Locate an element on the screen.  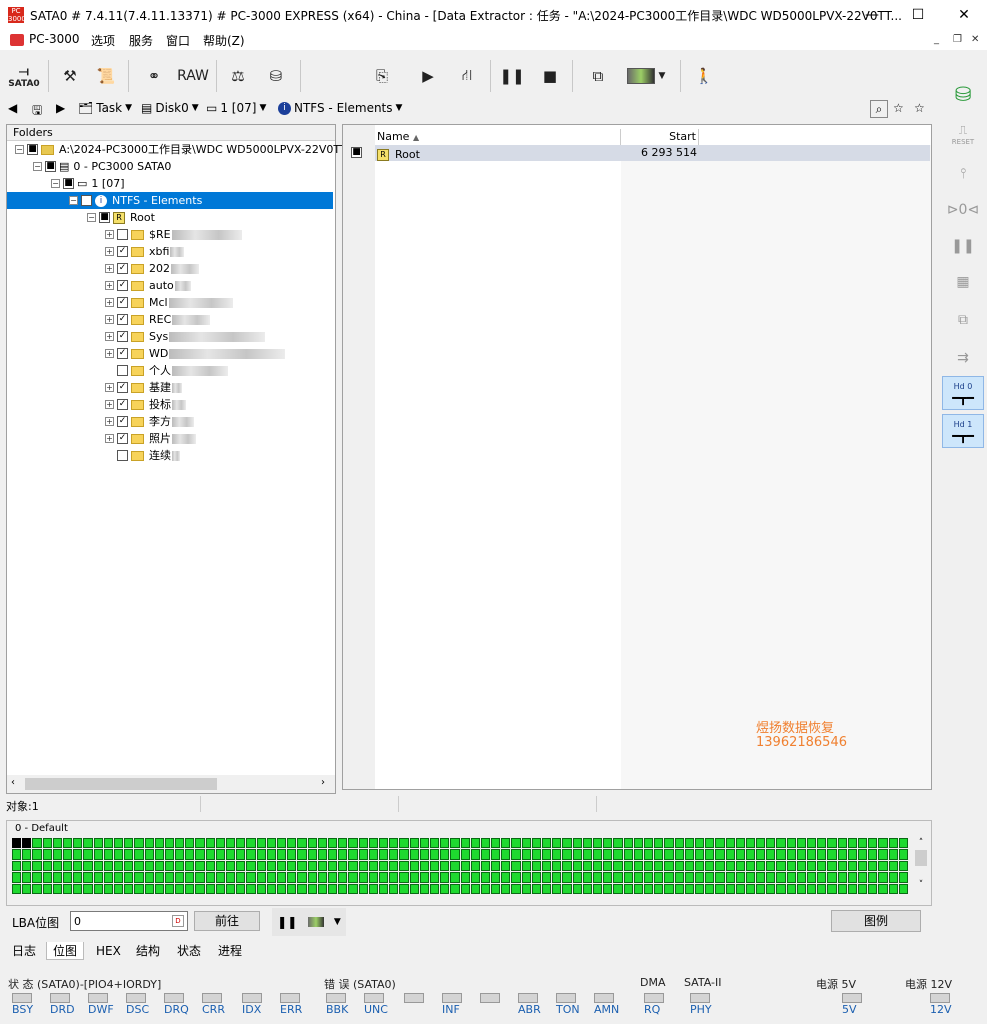
connector-icon: ⇉ is located at coordinates (963, 358).